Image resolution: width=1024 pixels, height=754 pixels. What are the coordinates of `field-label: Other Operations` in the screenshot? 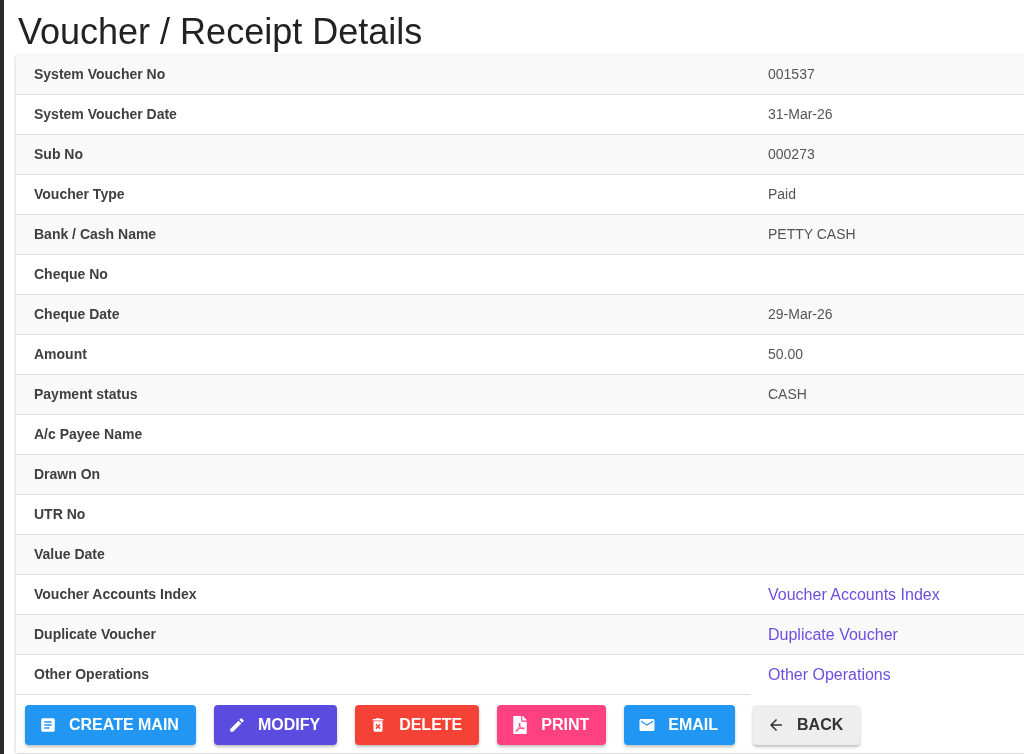 It's located at (92, 674).